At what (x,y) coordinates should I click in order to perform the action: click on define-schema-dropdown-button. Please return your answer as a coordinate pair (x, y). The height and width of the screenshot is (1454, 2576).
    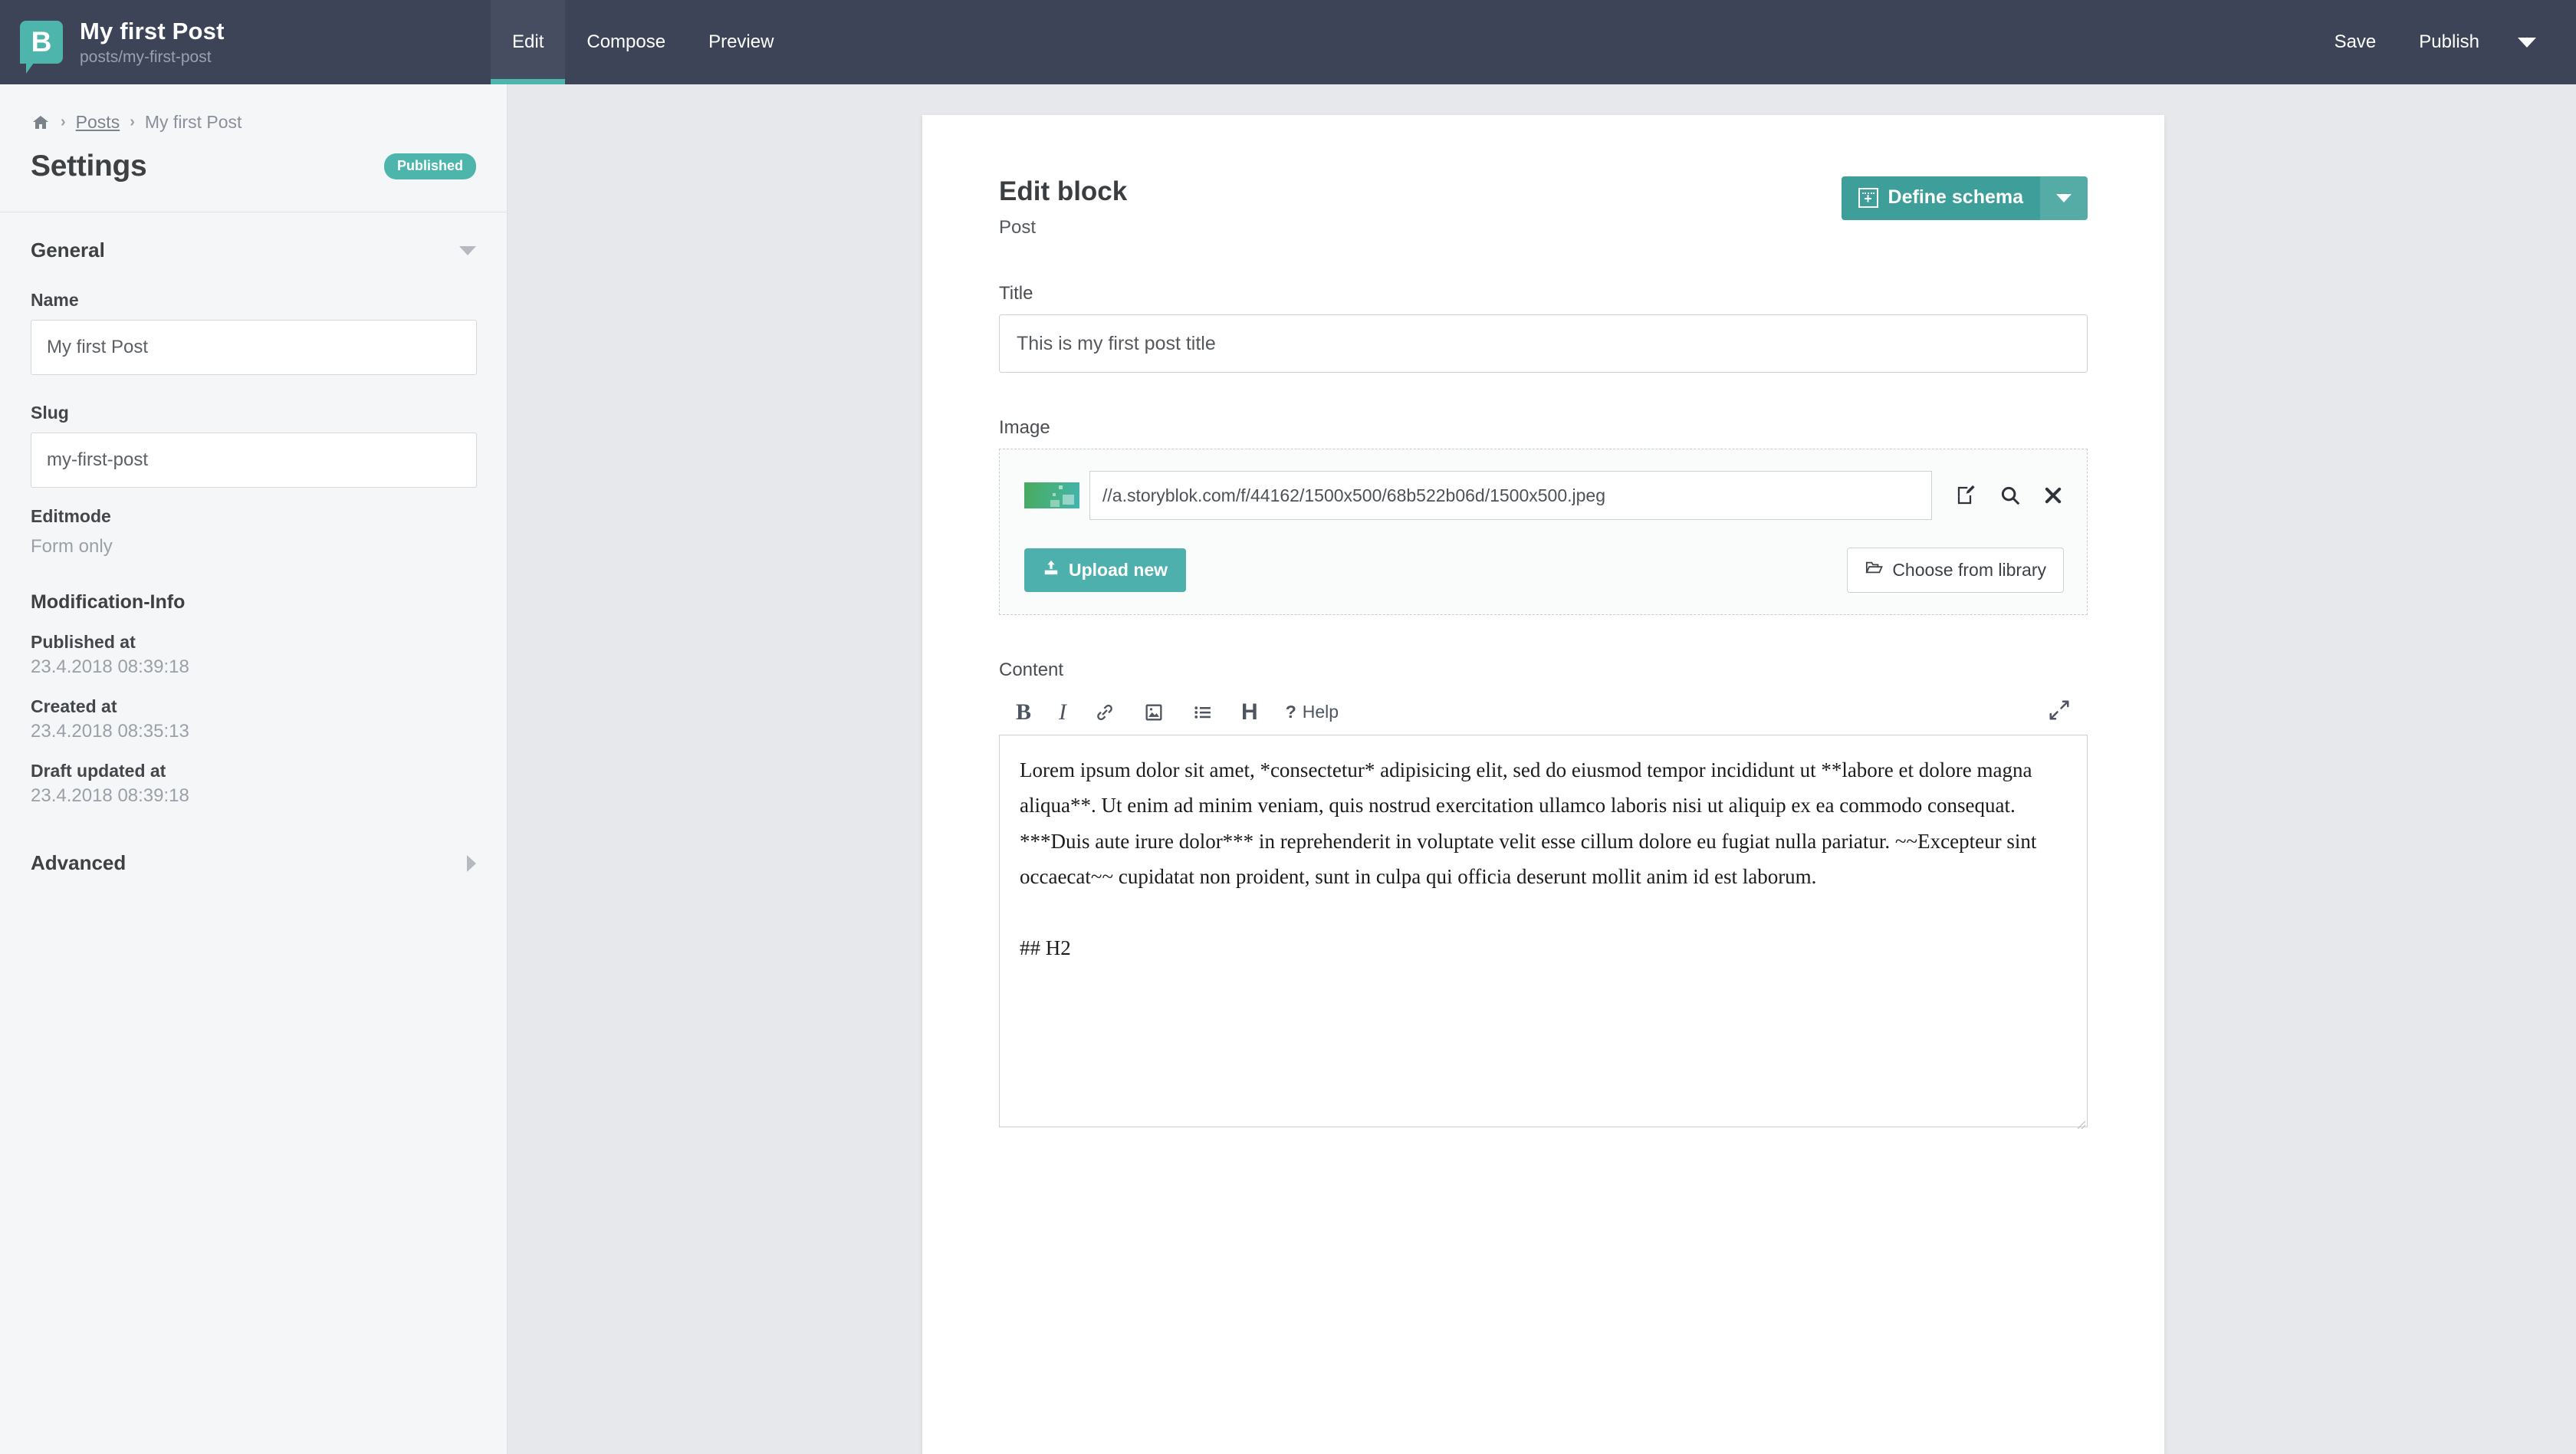
    Looking at the image, I should click on (2064, 198).